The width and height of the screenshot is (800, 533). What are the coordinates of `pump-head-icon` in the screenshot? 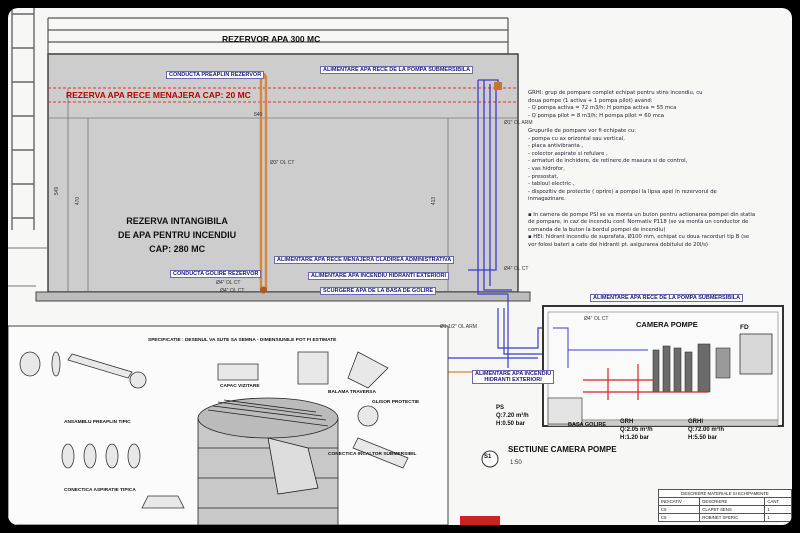 It's located at (498, 86).